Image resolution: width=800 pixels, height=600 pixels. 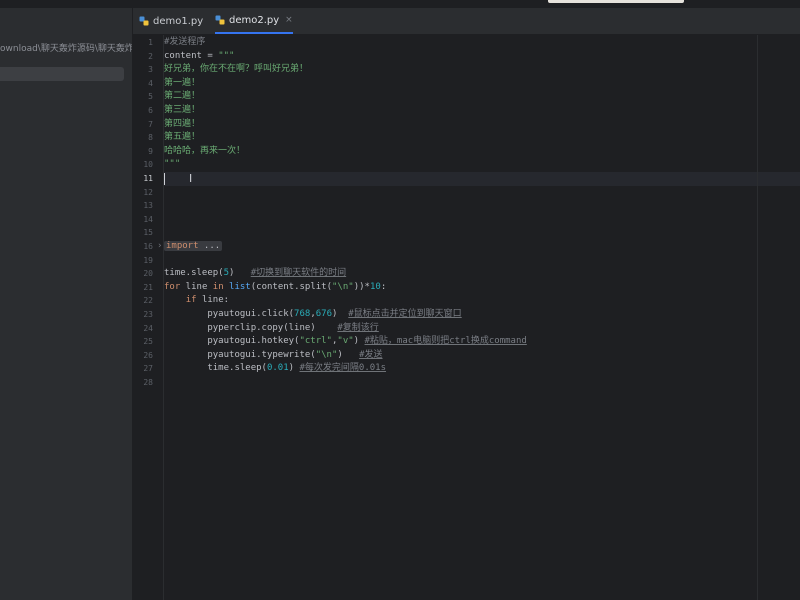 What do you see at coordinates (182, 125) in the screenshot?
I see `code-line: 第四遍！` at bounding box center [182, 125].